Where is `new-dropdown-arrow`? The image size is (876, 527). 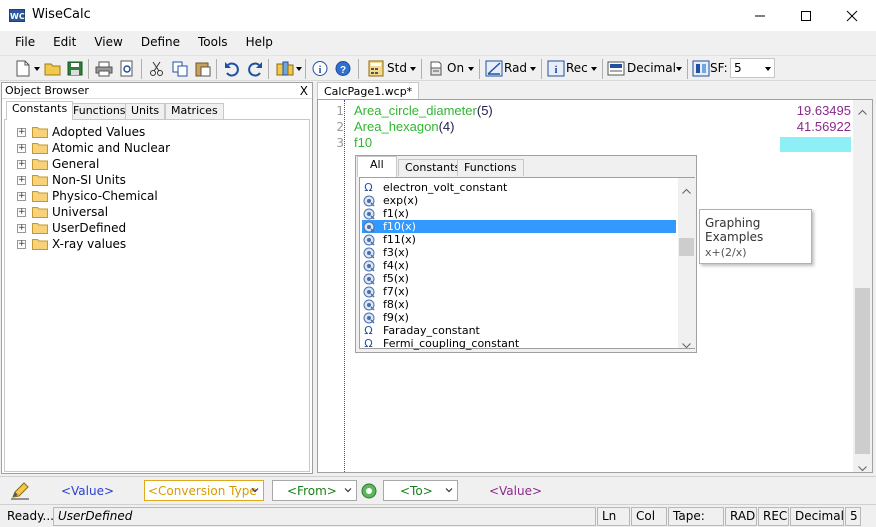
new-dropdown-arrow is located at coordinates (37, 69).